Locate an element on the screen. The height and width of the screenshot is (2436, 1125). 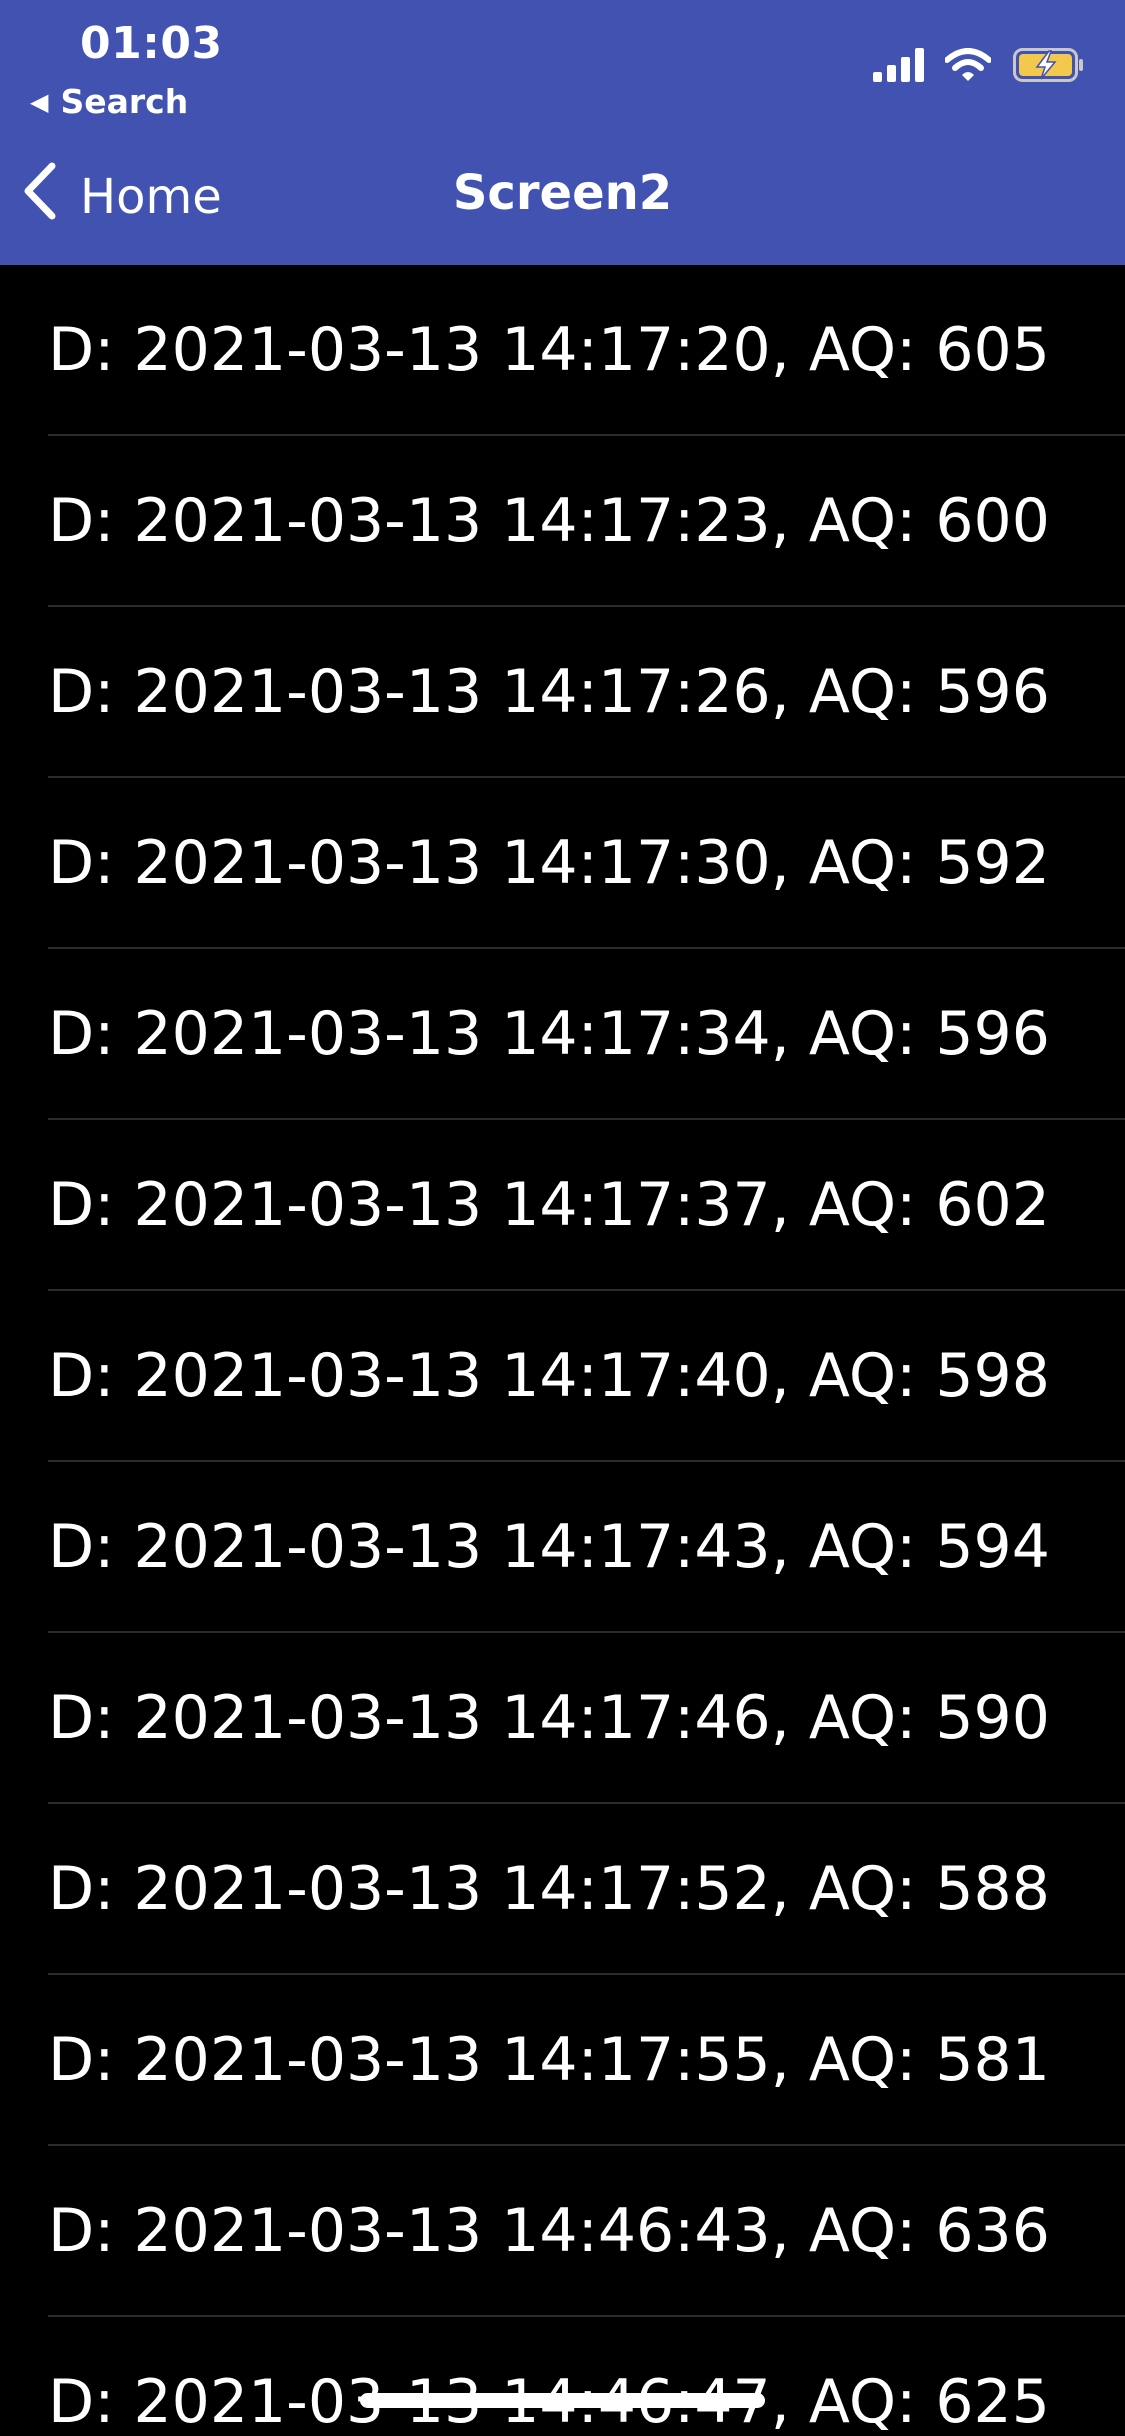
wifi-icon is located at coordinates (968, 65).